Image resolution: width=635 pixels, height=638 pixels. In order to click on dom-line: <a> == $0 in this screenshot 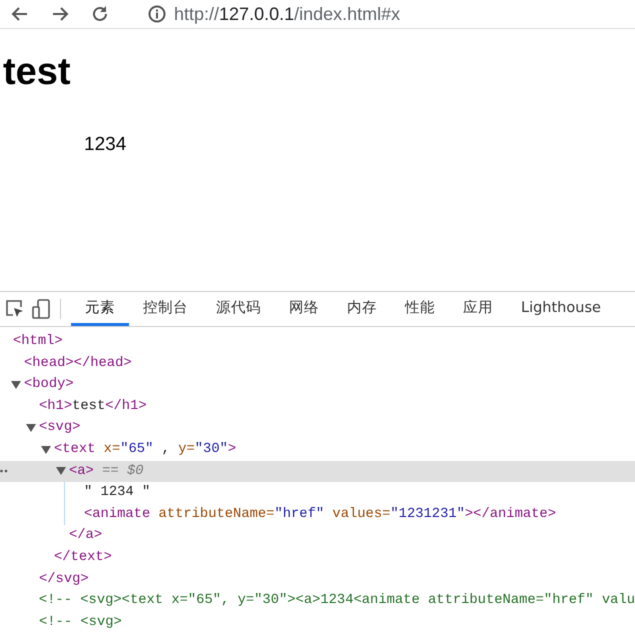, I will do `click(106, 471)`.